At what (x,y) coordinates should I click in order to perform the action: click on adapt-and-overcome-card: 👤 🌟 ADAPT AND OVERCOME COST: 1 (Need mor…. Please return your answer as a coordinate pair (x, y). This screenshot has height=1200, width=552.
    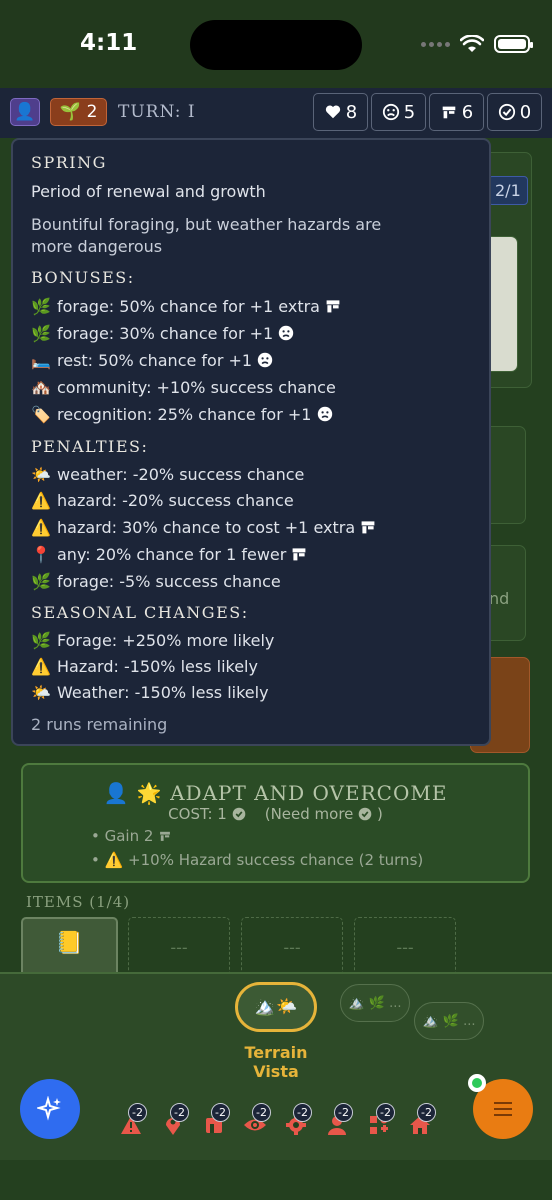
    Looking at the image, I should click on (275, 823).